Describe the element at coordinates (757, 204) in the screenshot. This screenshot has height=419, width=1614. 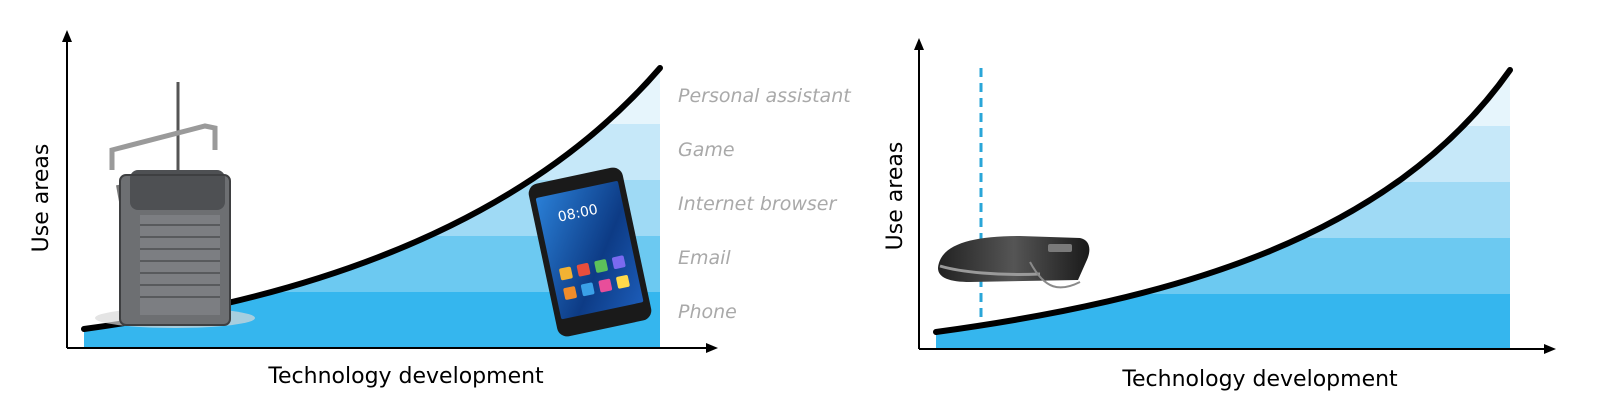
I see `band-label-internet-browser: Internet browser` at that location.